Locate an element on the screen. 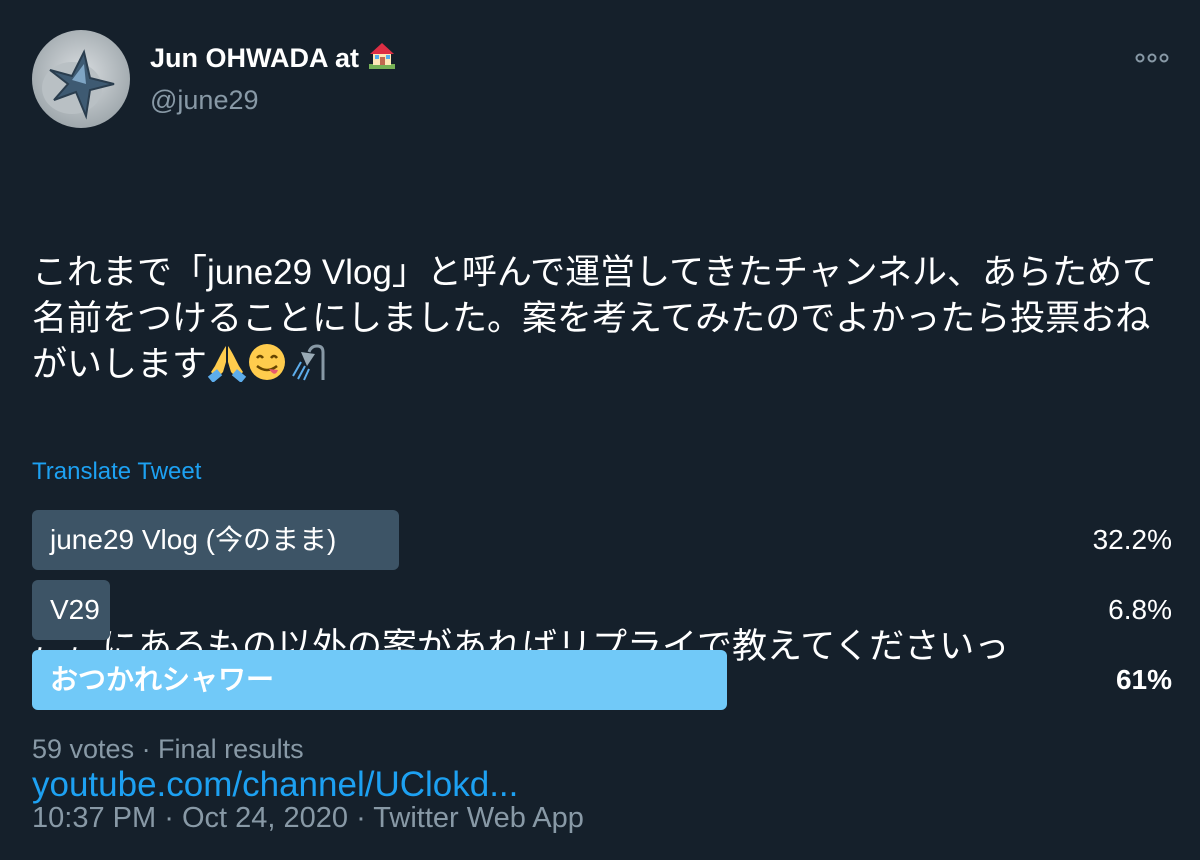 Image resolution: width=1200 pixels, height=860 pixels. author-block: Jun OHWADA at @june29 is located at coordinates (273, 78).